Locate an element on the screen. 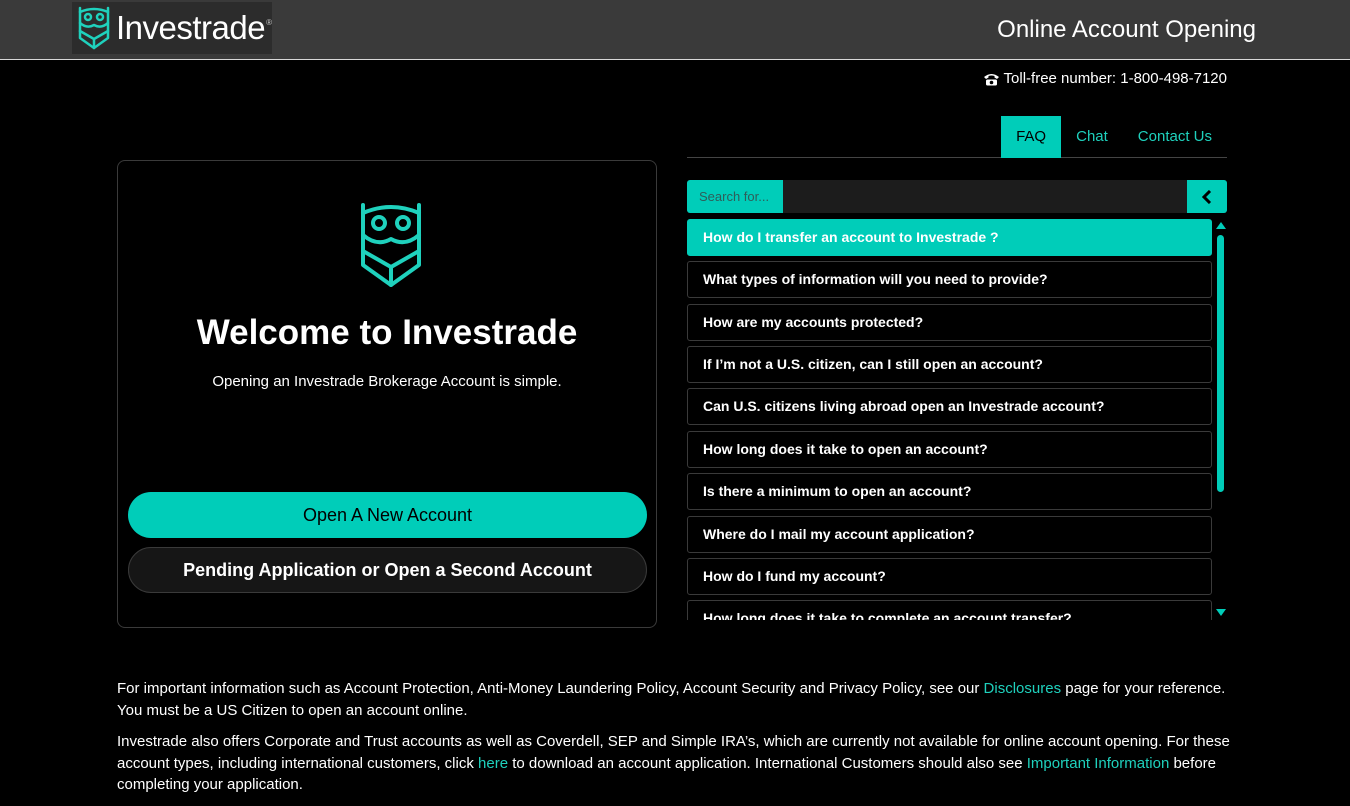  top-header: Investrade ® Online Account Opening is located at coordinates (675, 30).